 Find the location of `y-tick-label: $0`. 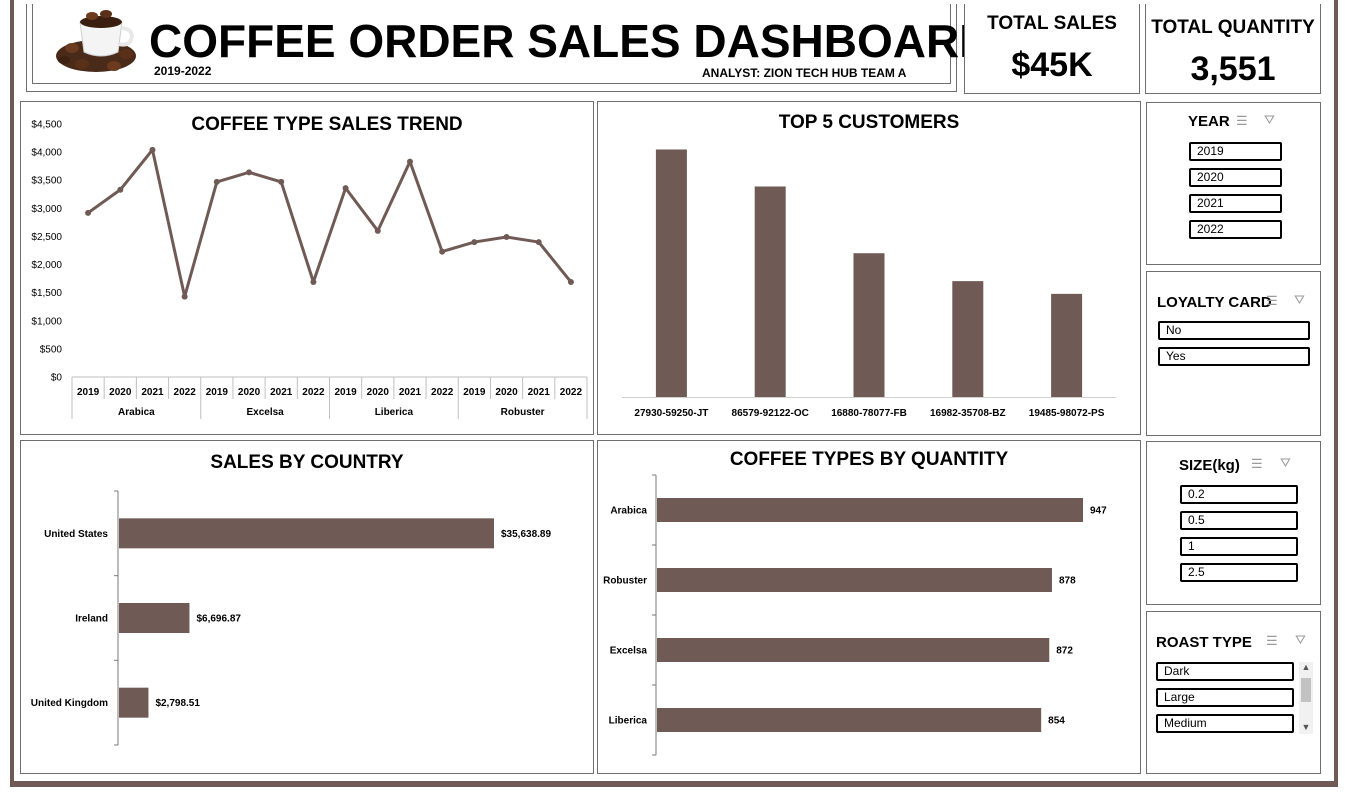

y-tick-label: $0 is located at coordinates (57, 378).